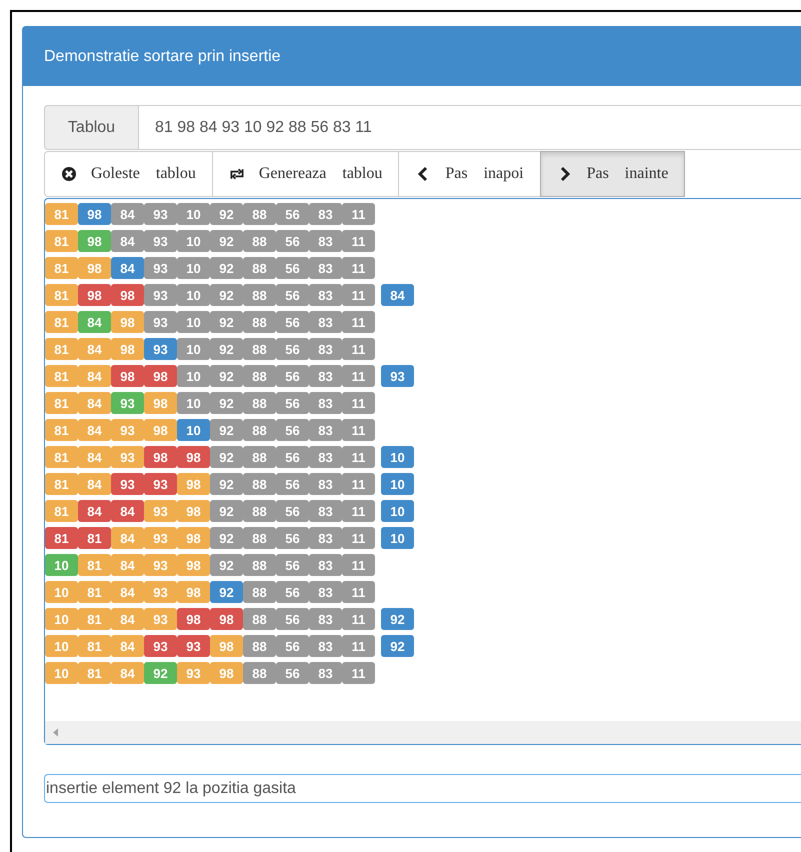 The width and height of the screenshot is (801, 852). I want to click on scroll-left-icon, so click(55, 732).